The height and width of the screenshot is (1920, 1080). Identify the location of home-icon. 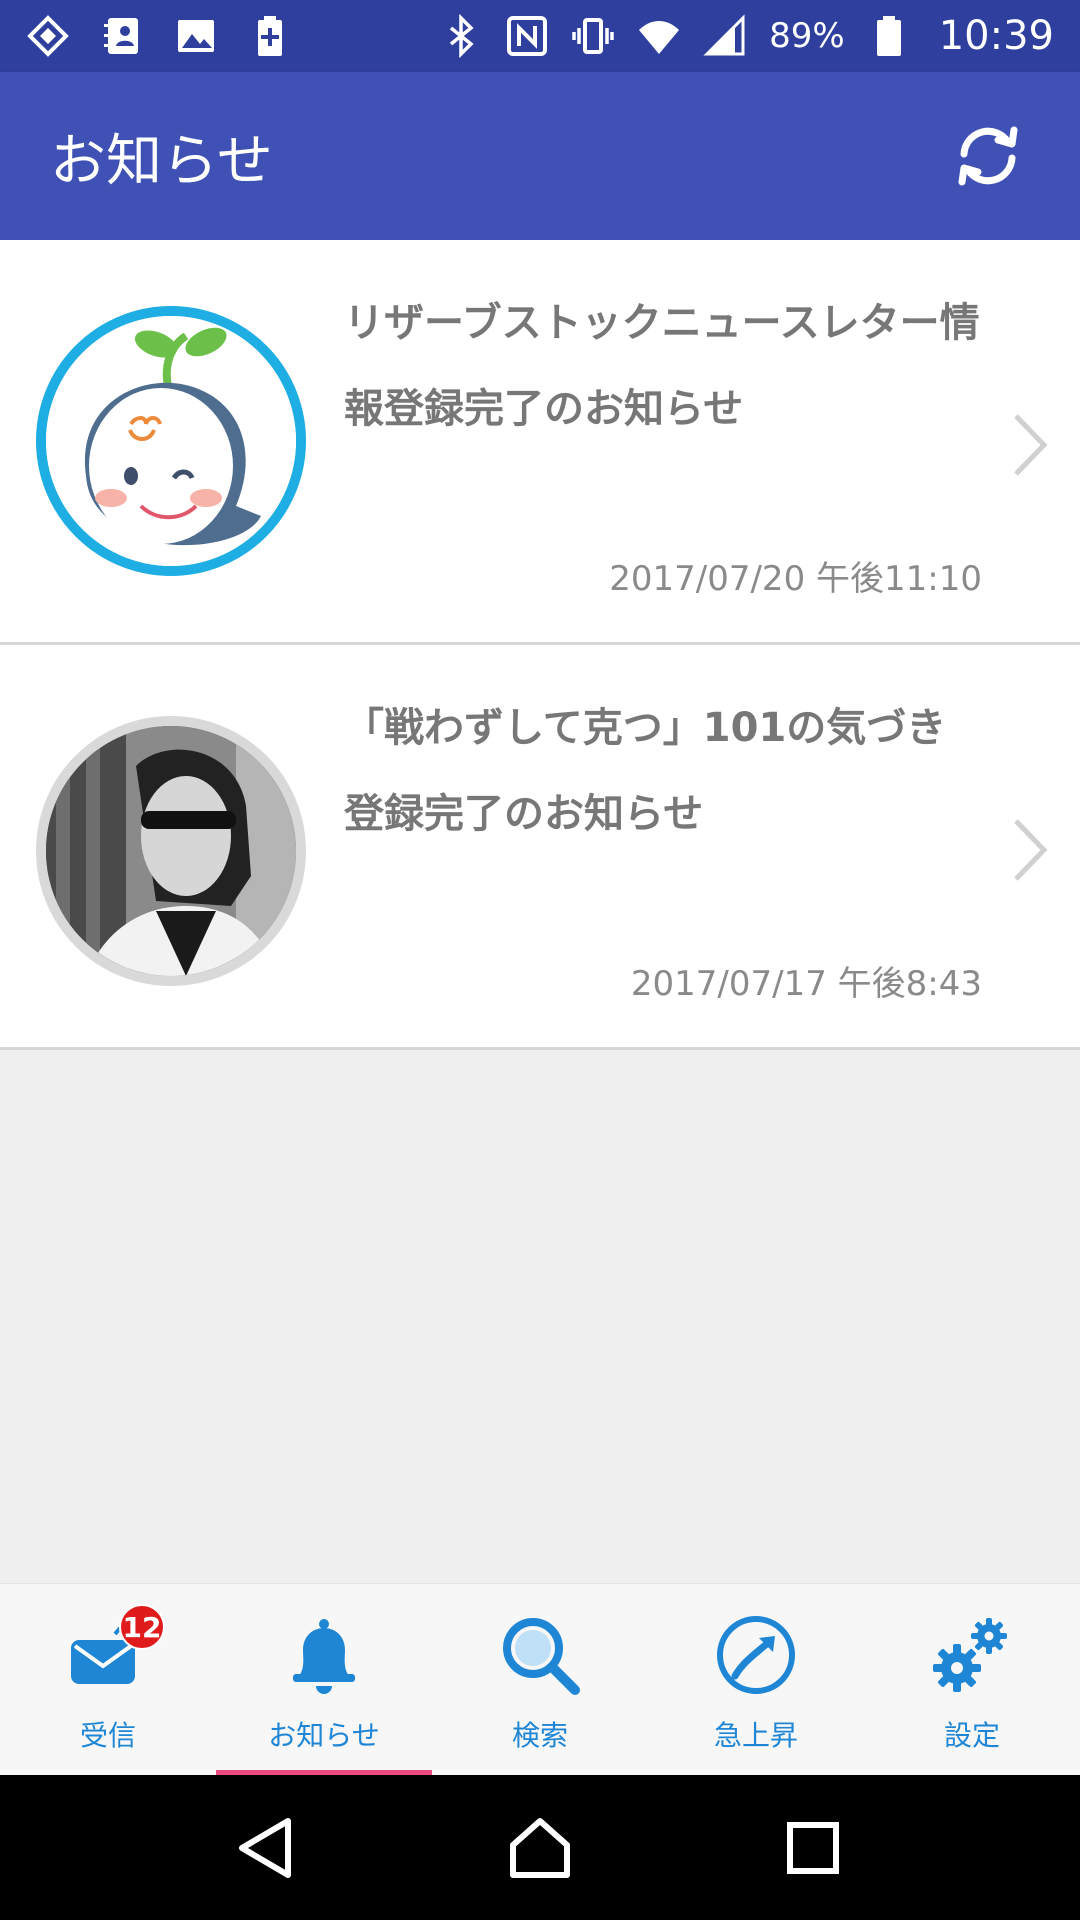
(539, 1847).